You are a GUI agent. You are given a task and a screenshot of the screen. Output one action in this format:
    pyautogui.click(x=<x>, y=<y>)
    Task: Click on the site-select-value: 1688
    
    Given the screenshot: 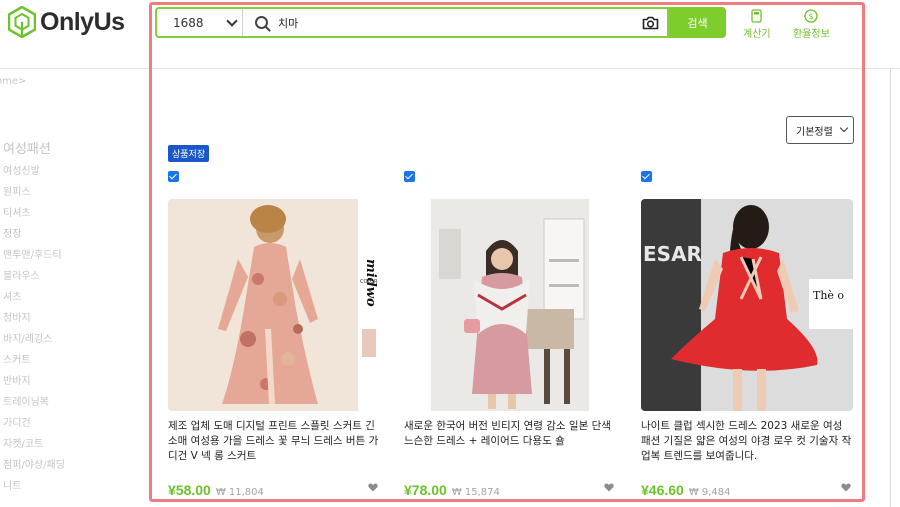 What is the action you would take?
    pyautogui.click(x=188, y=22)
    